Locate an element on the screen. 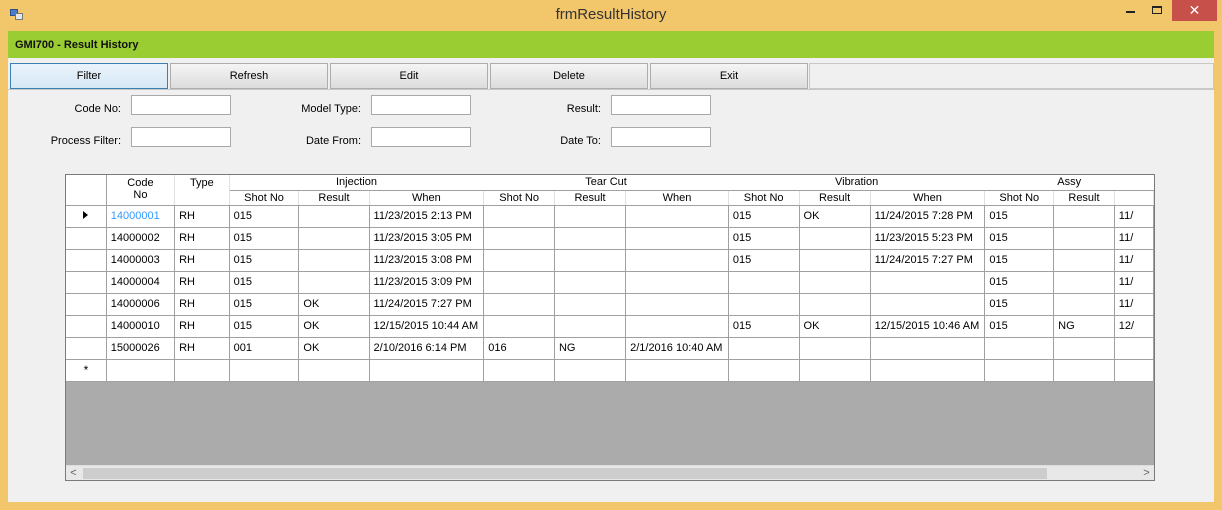  process-filter-input is located at coordinates (181, 137).